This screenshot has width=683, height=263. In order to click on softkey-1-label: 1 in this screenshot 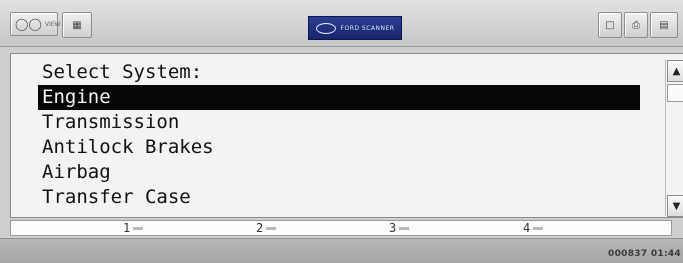, I will do `click(127, 228)`.